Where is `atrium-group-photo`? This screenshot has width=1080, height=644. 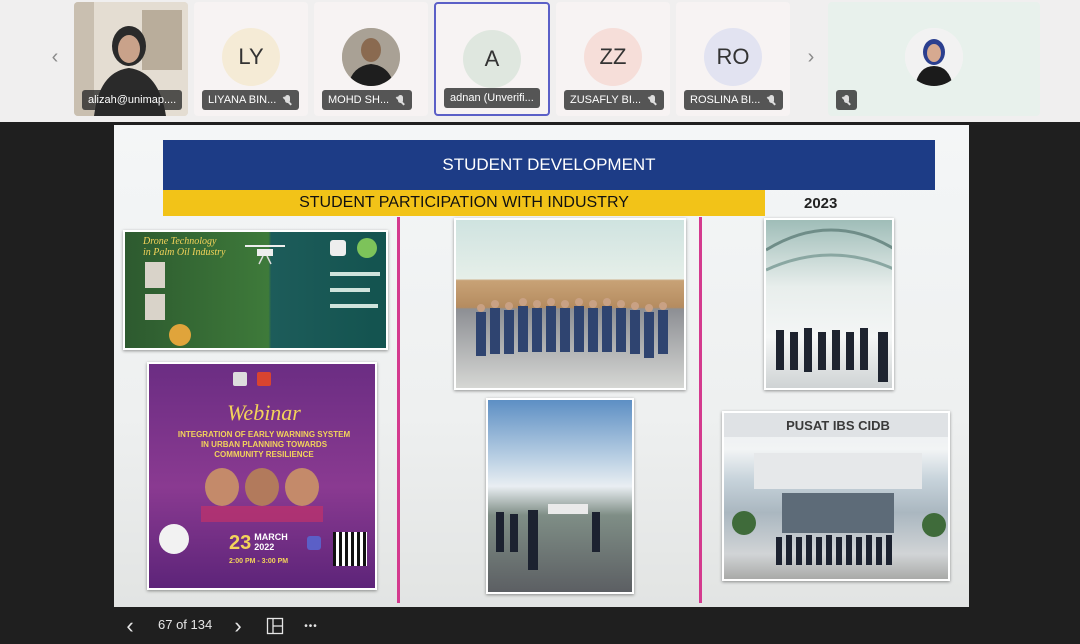
atrium-group-photo is located at coordinates (829, 304).